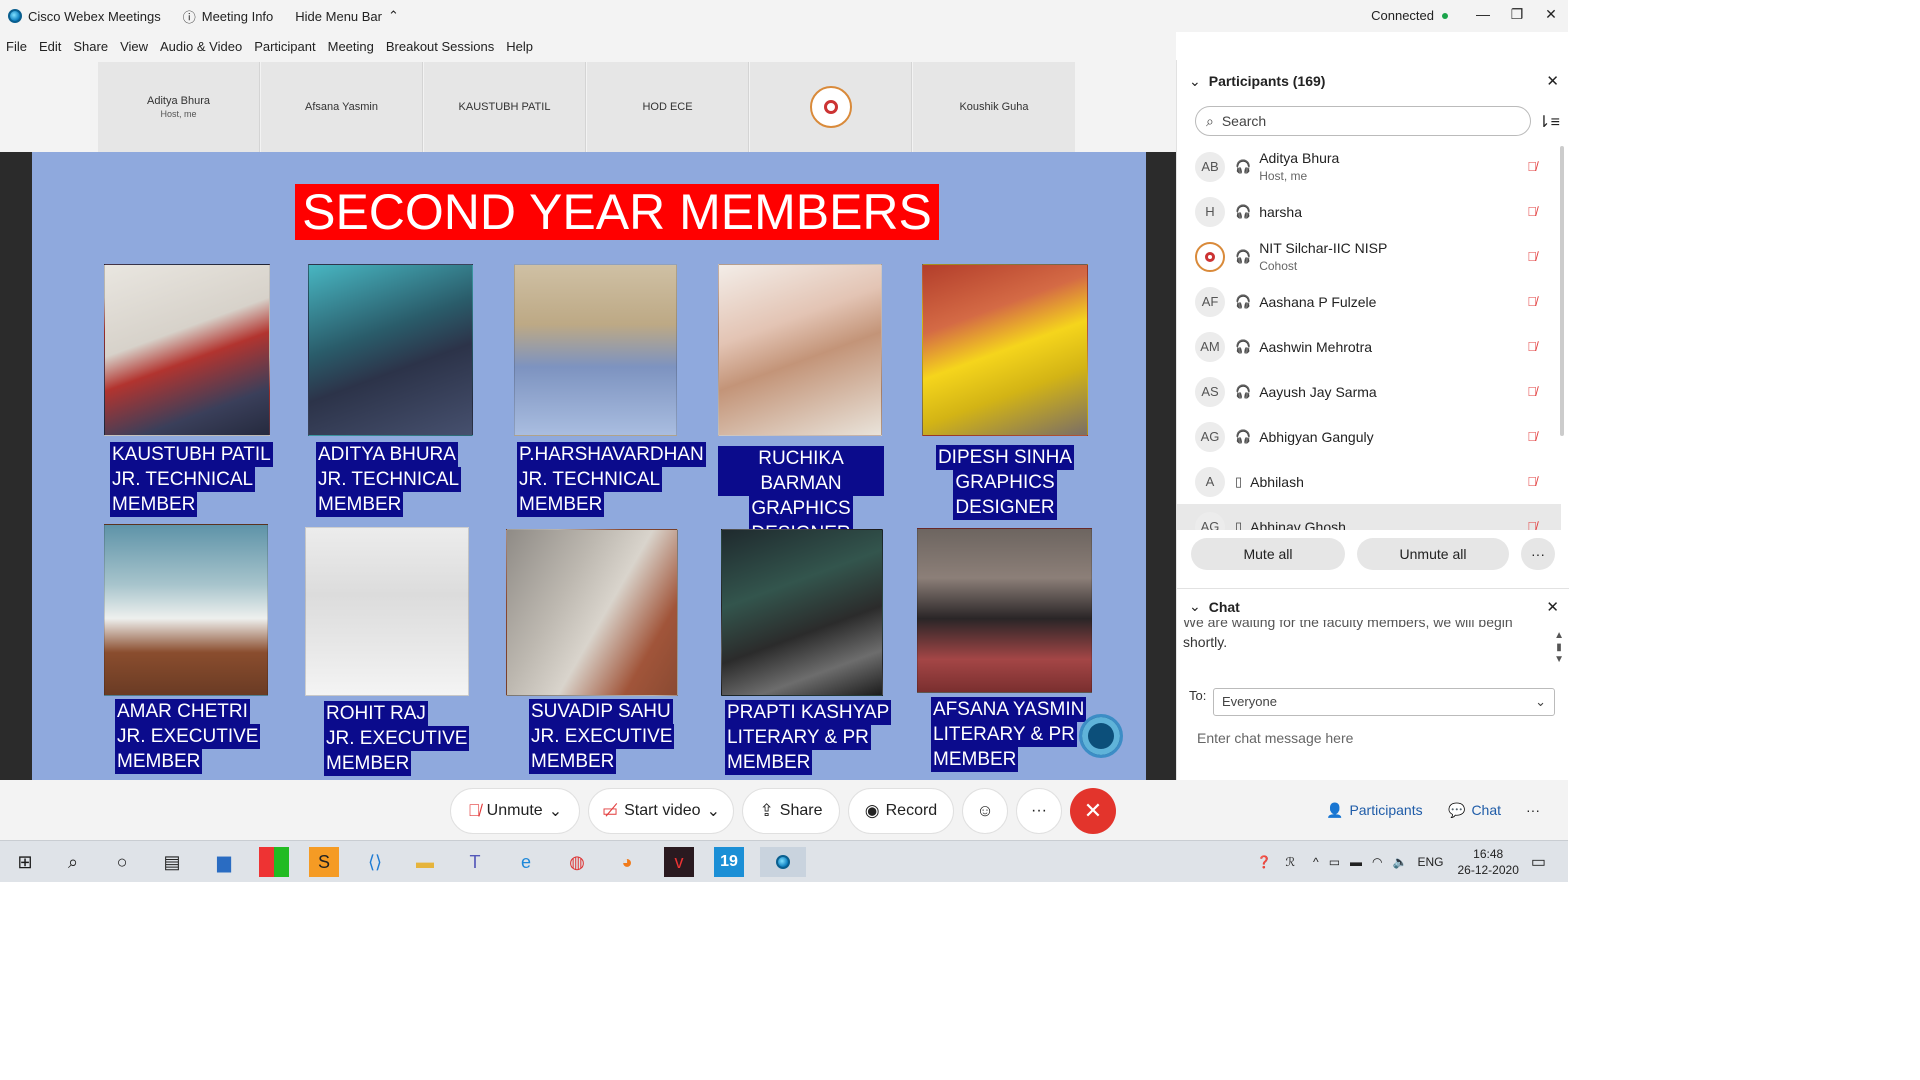  Describe the element at coordinates (25, 862) in the screenshot. I see `windows-start-icon: ⊞` at that location.